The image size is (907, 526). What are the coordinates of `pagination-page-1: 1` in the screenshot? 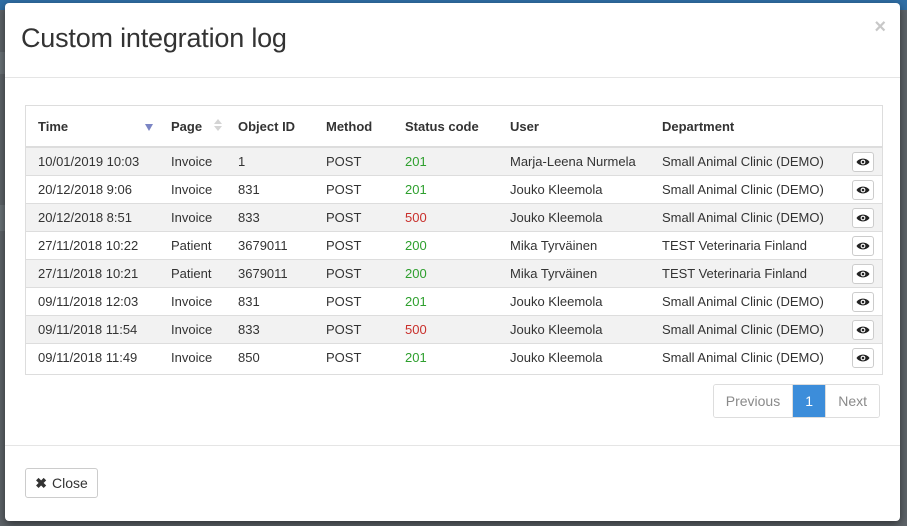 It's located at (809, 401).